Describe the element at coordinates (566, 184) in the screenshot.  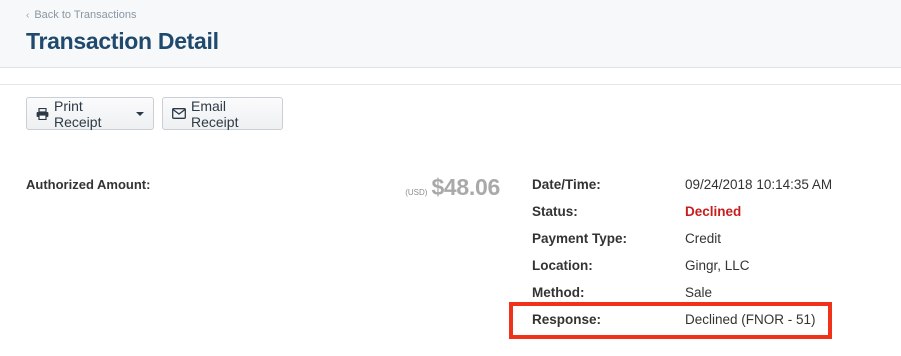
I see `detail-label: Date/Time:` at that location.